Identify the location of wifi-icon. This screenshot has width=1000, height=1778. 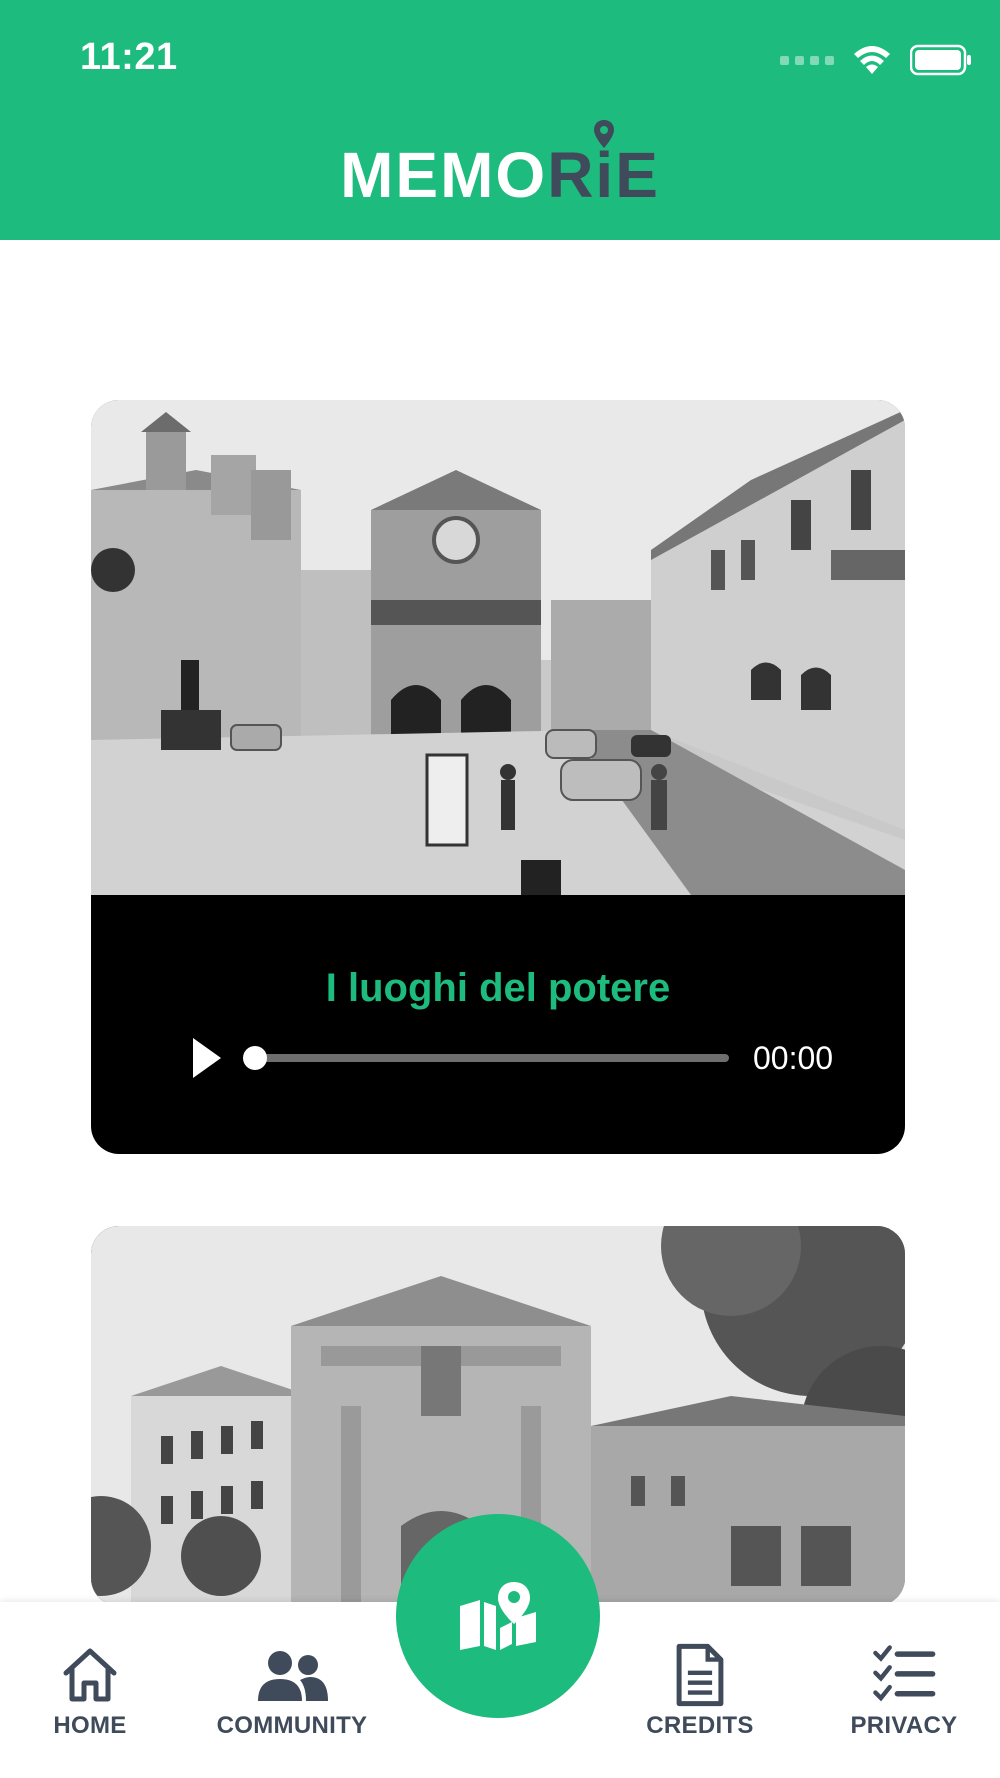
(872, 60).